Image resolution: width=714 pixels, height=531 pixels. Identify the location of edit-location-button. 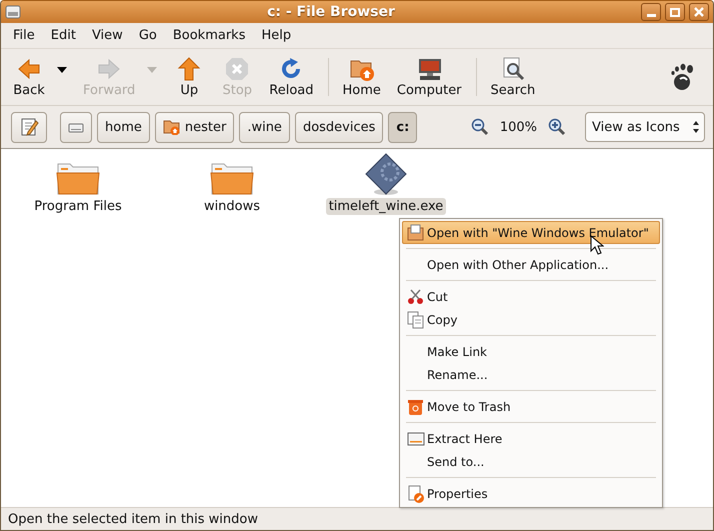
(29, 127).